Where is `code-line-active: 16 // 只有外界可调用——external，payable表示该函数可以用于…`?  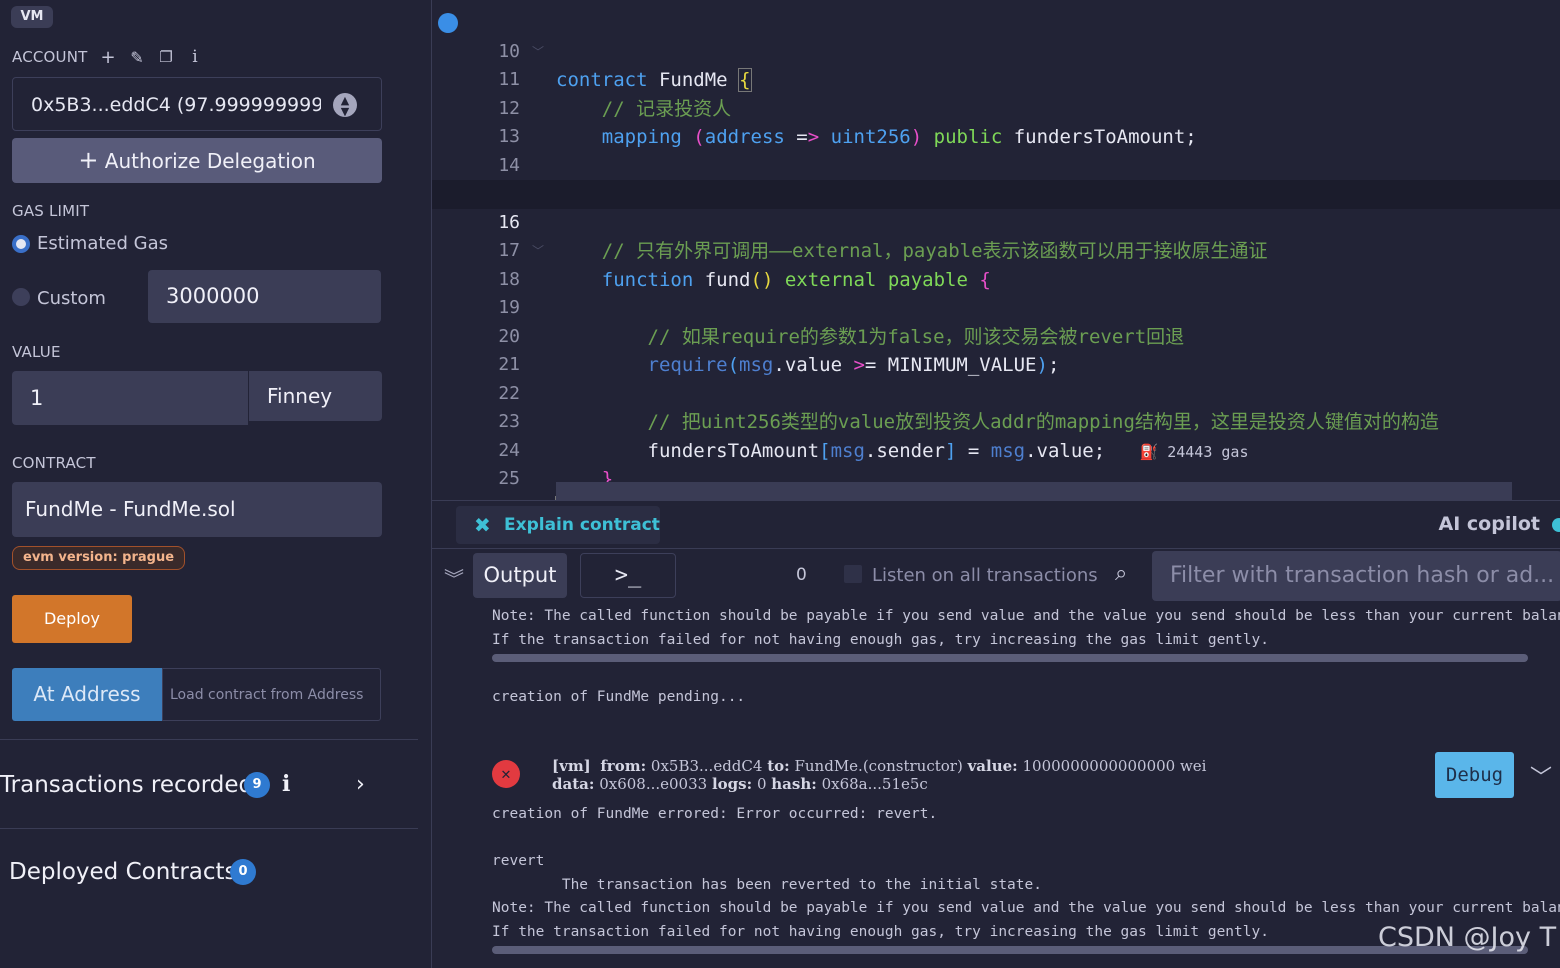 code-line-active: 16 // 只有外界可调用——external，payable表示该函数可以用于… is located at coordinates (996, 221).